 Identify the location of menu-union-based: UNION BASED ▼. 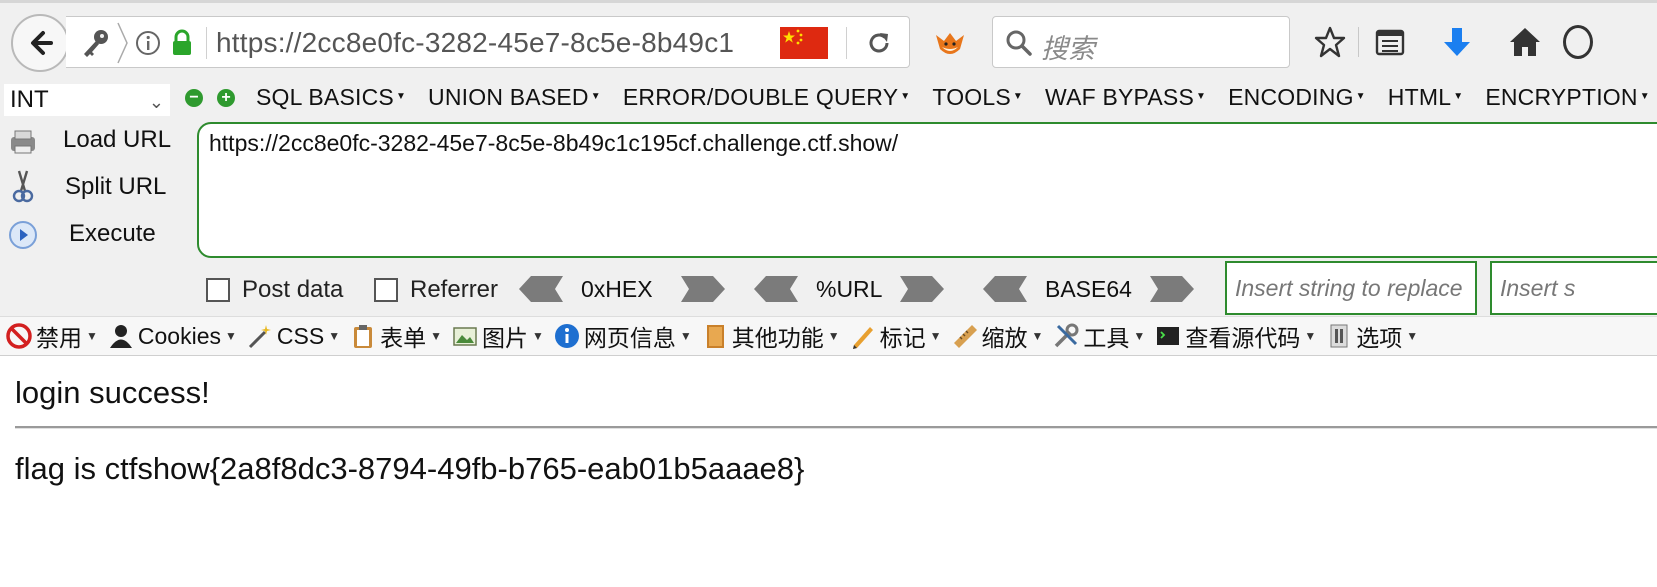
(514, 97).